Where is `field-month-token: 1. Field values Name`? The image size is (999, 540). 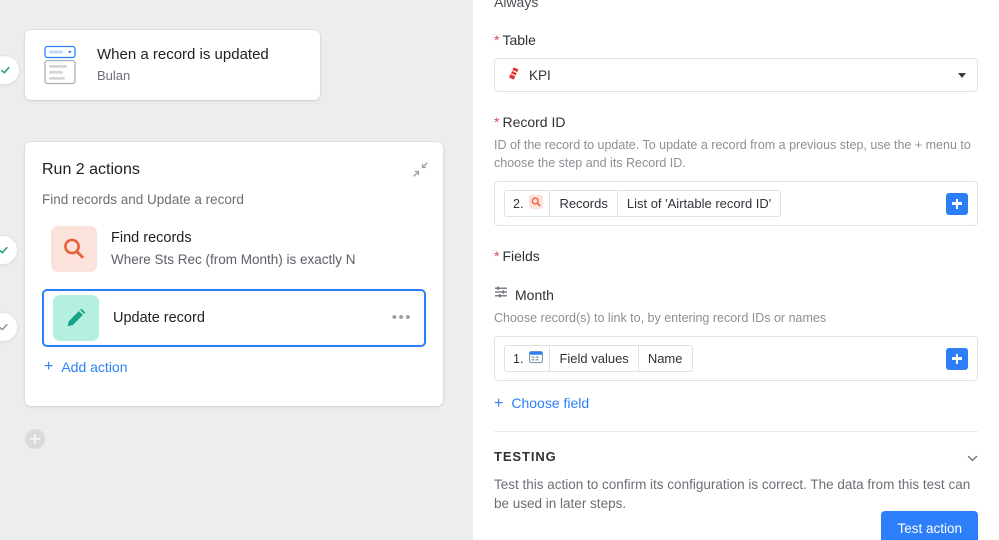
field-month-token: 1. Field values Name is located at coordinates (598, 358).